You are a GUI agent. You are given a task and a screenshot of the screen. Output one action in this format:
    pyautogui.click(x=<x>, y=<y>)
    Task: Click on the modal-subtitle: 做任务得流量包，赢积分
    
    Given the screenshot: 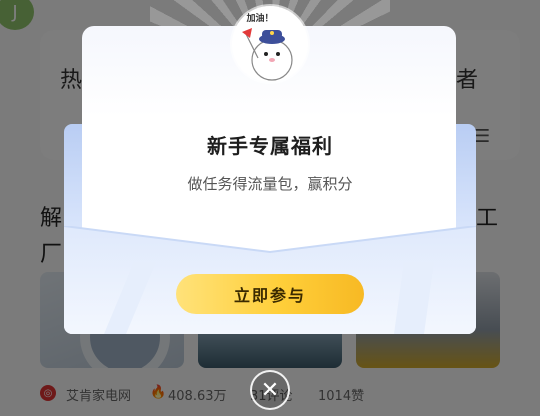 What is the action you would take?
    pyautogui.click(x=270, y=184)
    